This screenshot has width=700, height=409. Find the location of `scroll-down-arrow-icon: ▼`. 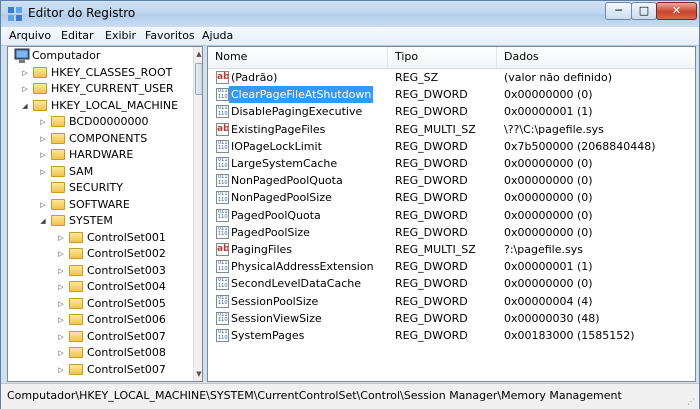

scroll-down-arrow-icon: ▼ is located at coordinates (198, 374).